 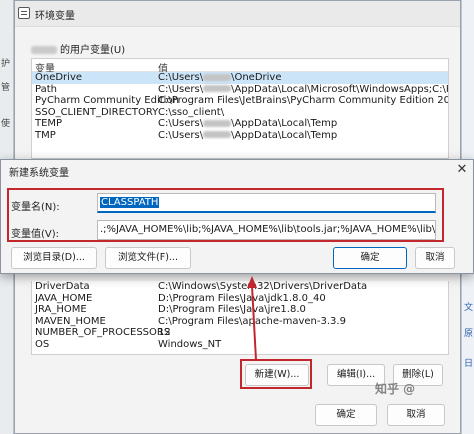 I want to click on table-row: TEMP C:\Users\ \AppData\Local\Temp, so click(x=240, y=124).